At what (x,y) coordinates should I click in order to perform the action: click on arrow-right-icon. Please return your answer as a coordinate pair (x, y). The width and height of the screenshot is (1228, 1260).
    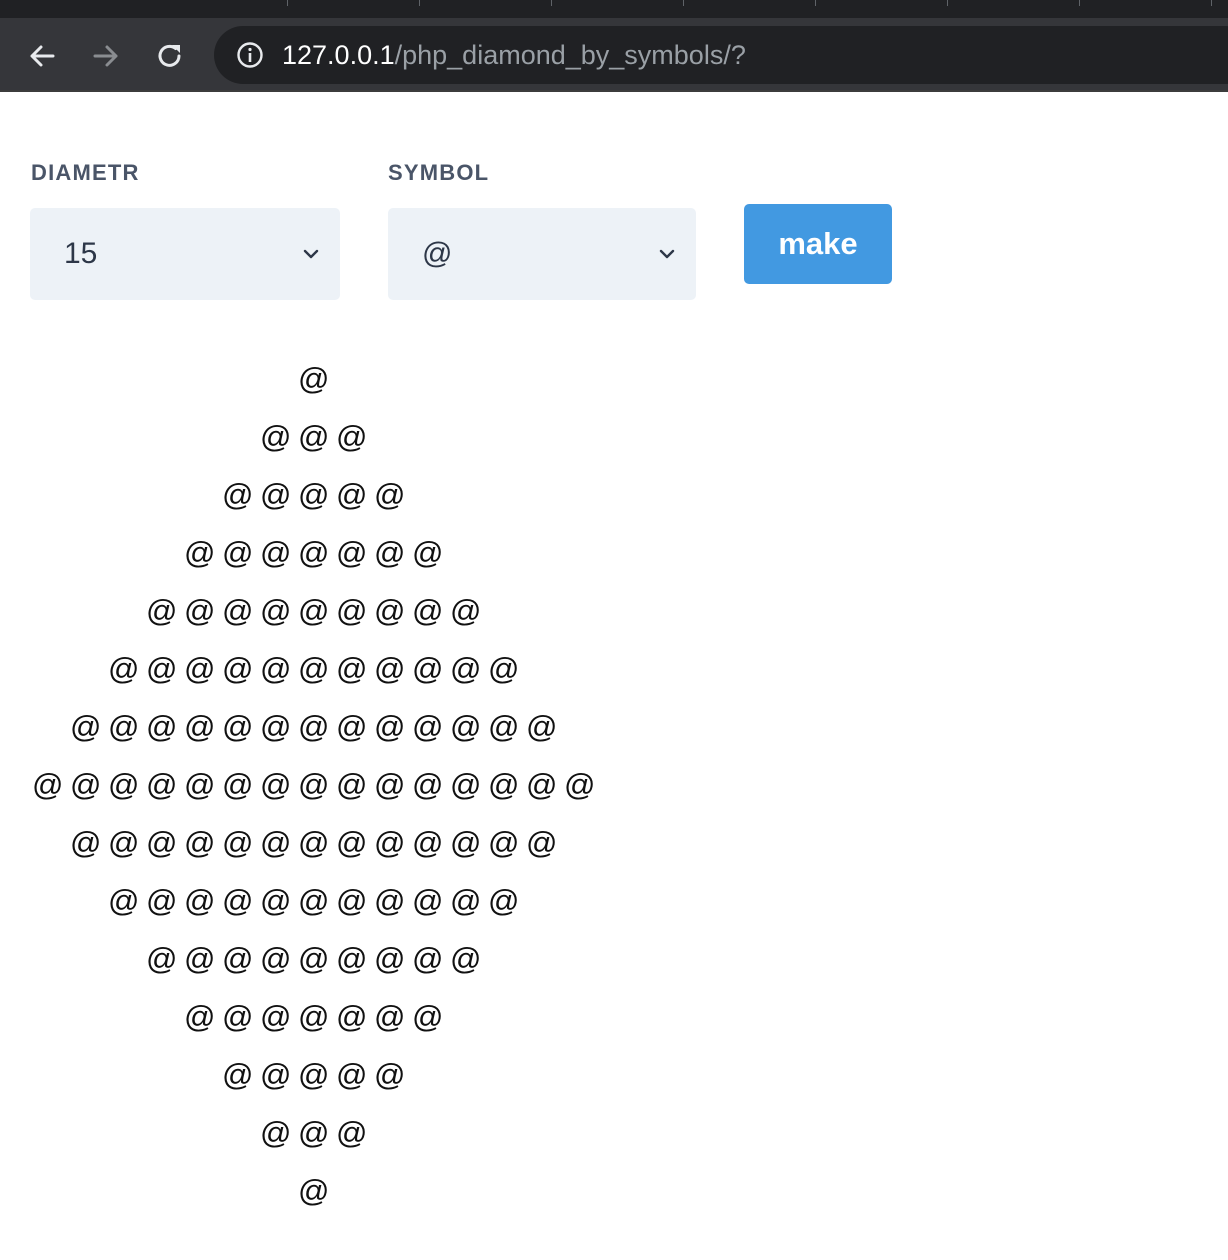
    Looking at the image, I should click on (105, 56).